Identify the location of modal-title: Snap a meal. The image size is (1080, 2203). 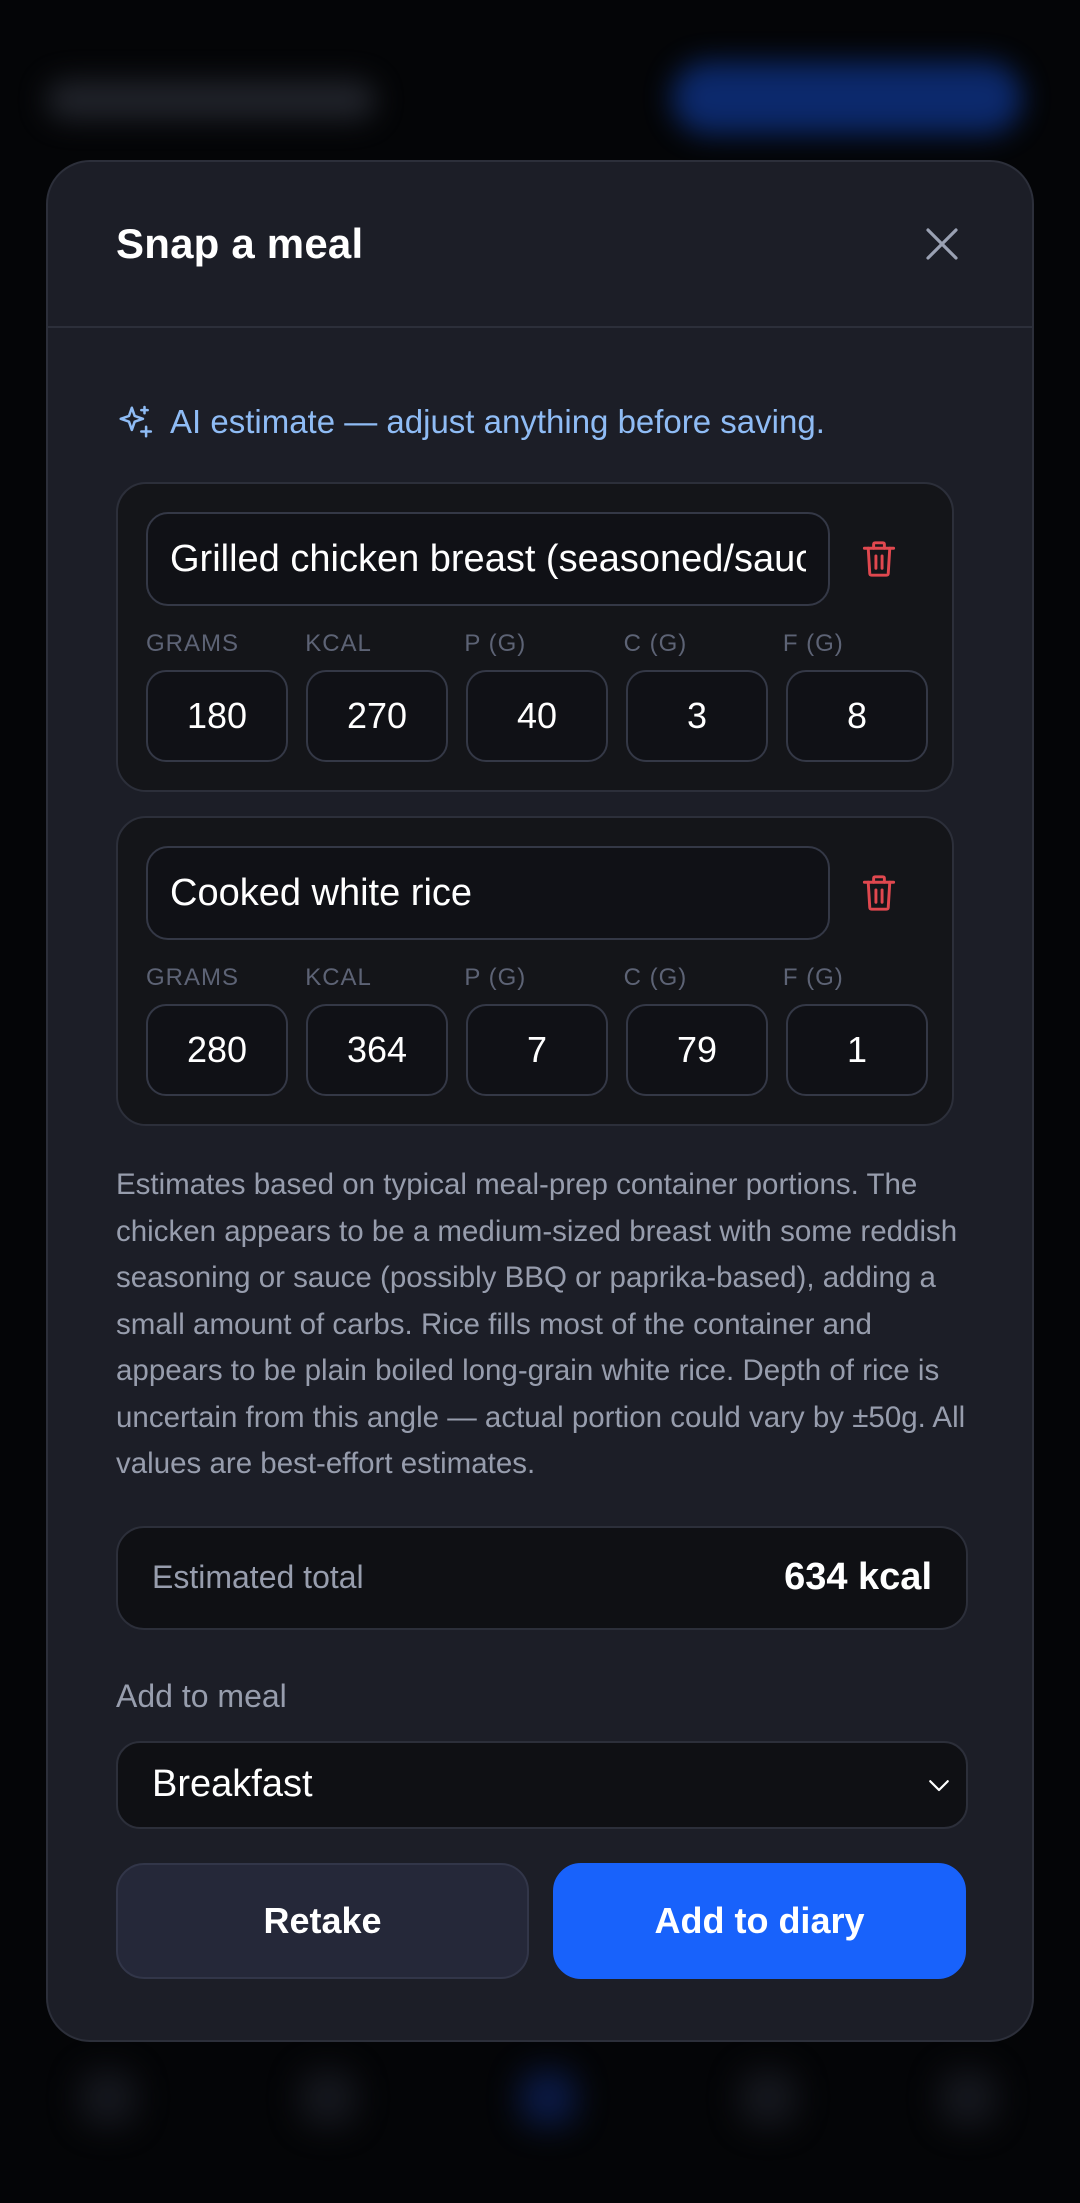
(240, 243).